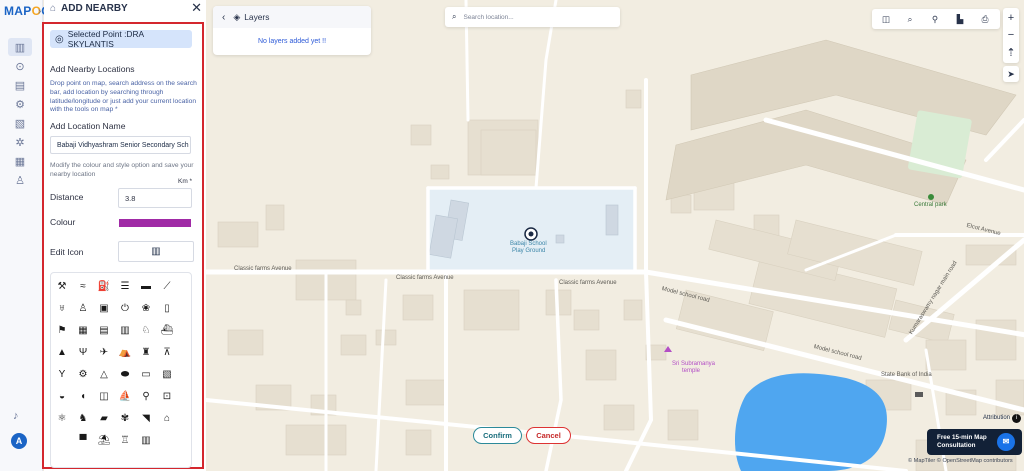 This screenshot has width=1024, height=471. Describe the element at coordinates (292, 30) in the screenshot. I see `layers-panel: ‹ ◈ Layers No layers added yet !!` at that location.